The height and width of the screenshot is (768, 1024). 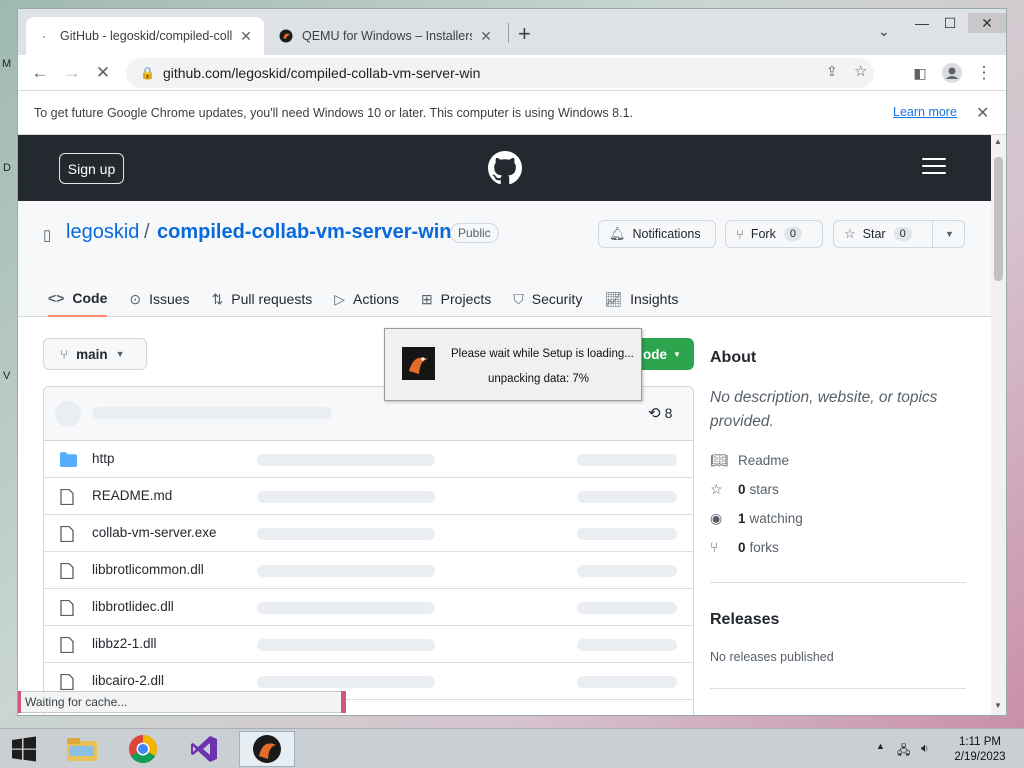 What do you see at coordinates (91, 168) in the screenshot?
I see `sign-up-button: Sign up` at bounding box center [91, 168].